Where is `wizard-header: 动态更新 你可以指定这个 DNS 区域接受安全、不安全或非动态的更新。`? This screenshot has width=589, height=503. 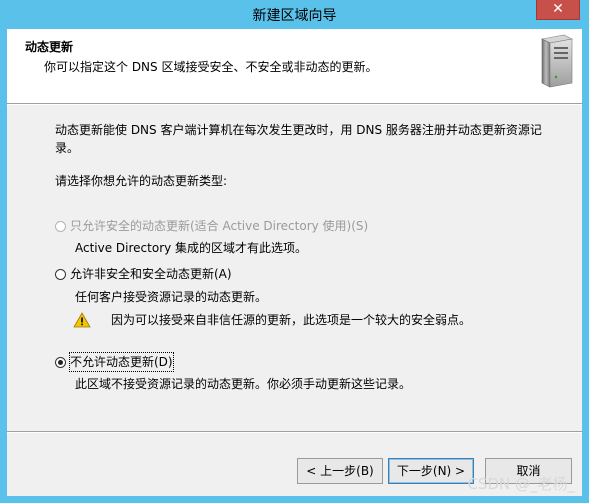 wizard-header: 动态更新 你可以指定这个 DNS 区域接受安全、不安全或非动态的更新。 is located at coordinates (294, 66).